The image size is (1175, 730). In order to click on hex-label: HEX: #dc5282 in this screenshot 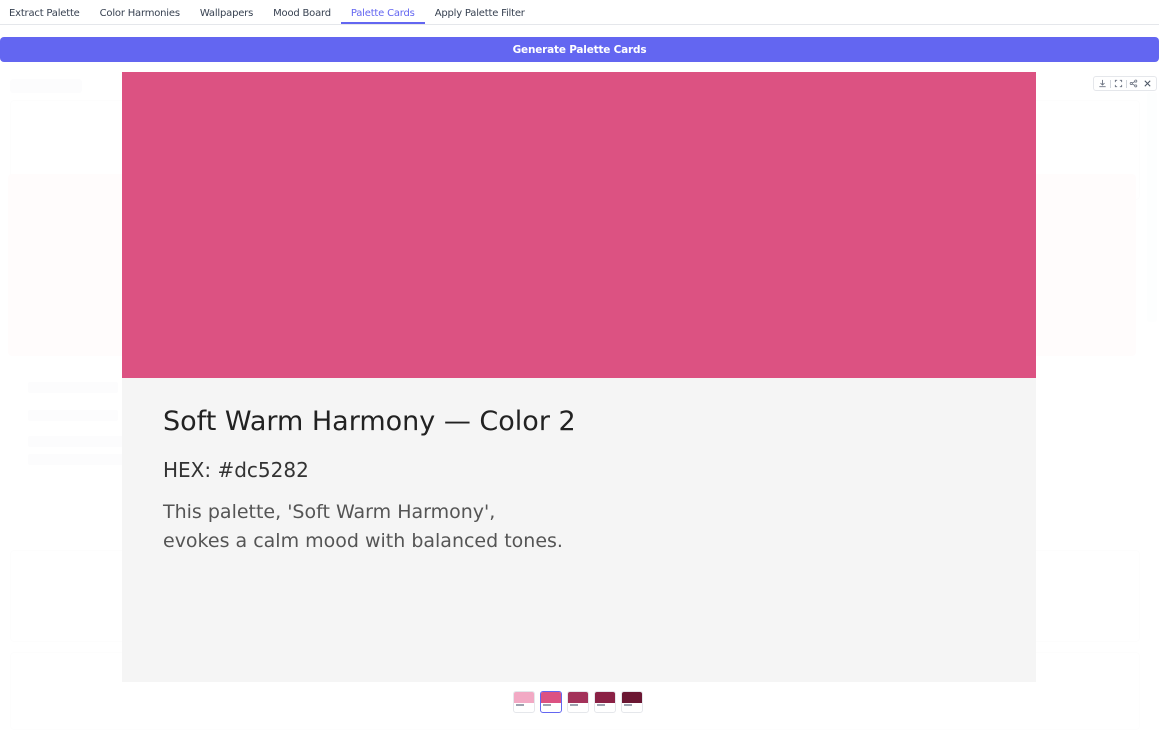, I will do `click(236, 470)`.